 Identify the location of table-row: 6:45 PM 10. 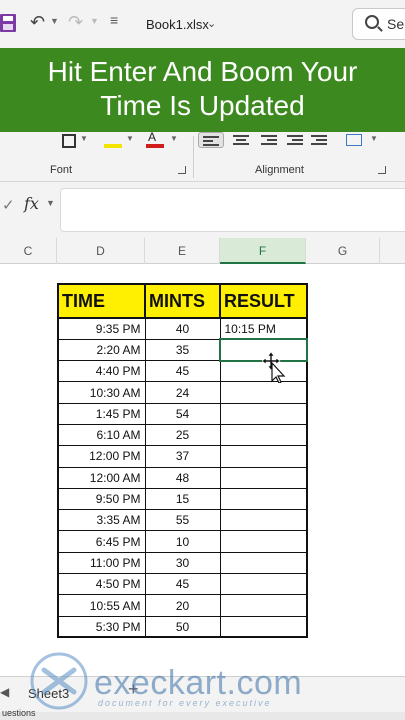
(182, 541).